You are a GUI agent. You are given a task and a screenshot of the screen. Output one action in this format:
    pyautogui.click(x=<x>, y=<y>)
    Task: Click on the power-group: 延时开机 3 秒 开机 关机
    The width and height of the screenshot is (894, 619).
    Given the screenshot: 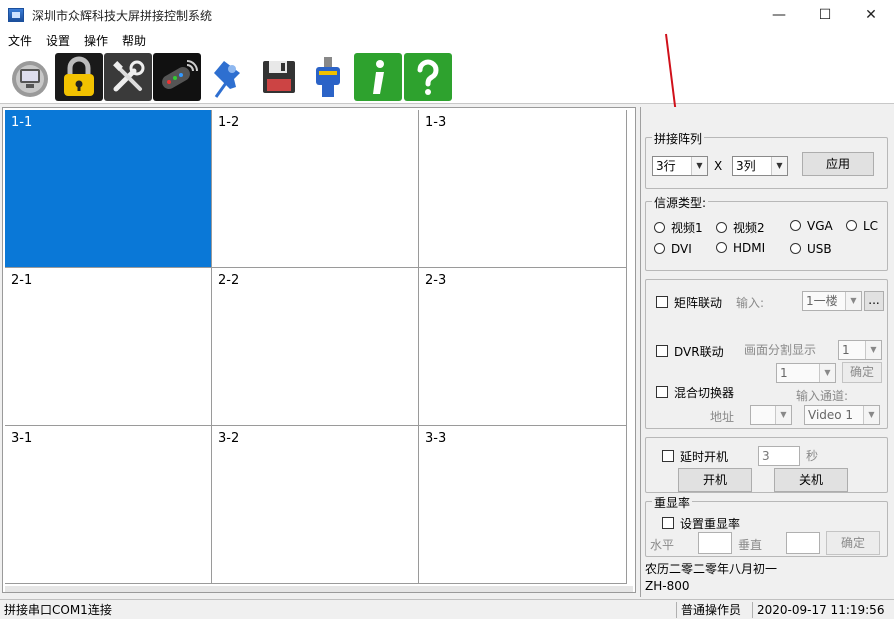 What is the action you would take?
    pyautogui.click(x=766, y=465)
    